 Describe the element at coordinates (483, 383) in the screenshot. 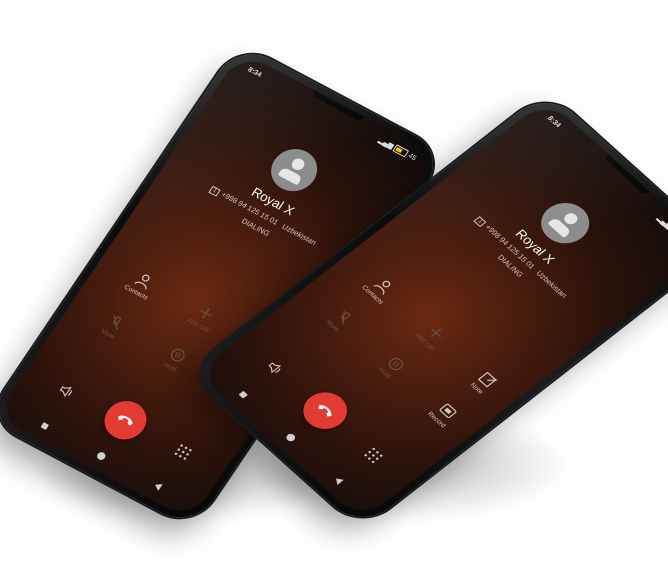

I see `note-button: Note` at that location.